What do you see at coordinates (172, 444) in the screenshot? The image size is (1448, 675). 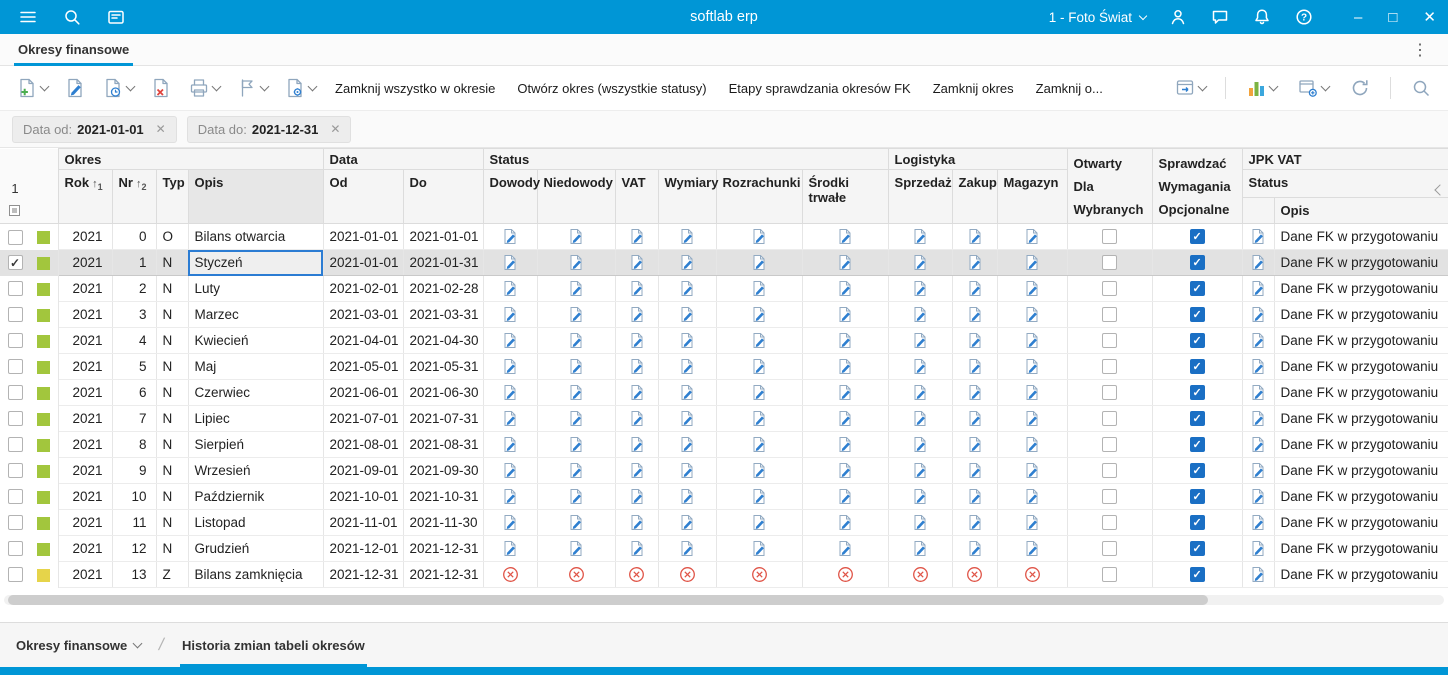 I see `cell-typ: N` at bounding box center [172, 444].